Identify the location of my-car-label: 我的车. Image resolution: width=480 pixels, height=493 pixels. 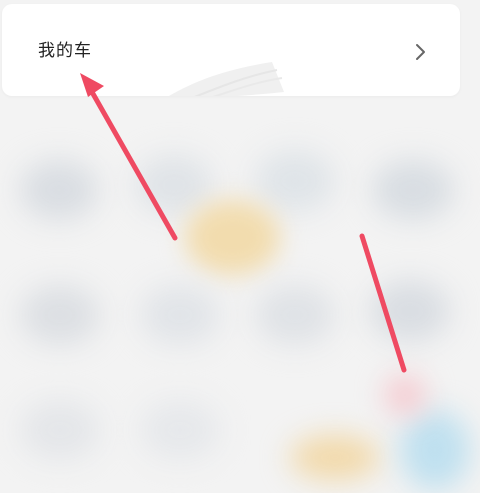
(65, 51).